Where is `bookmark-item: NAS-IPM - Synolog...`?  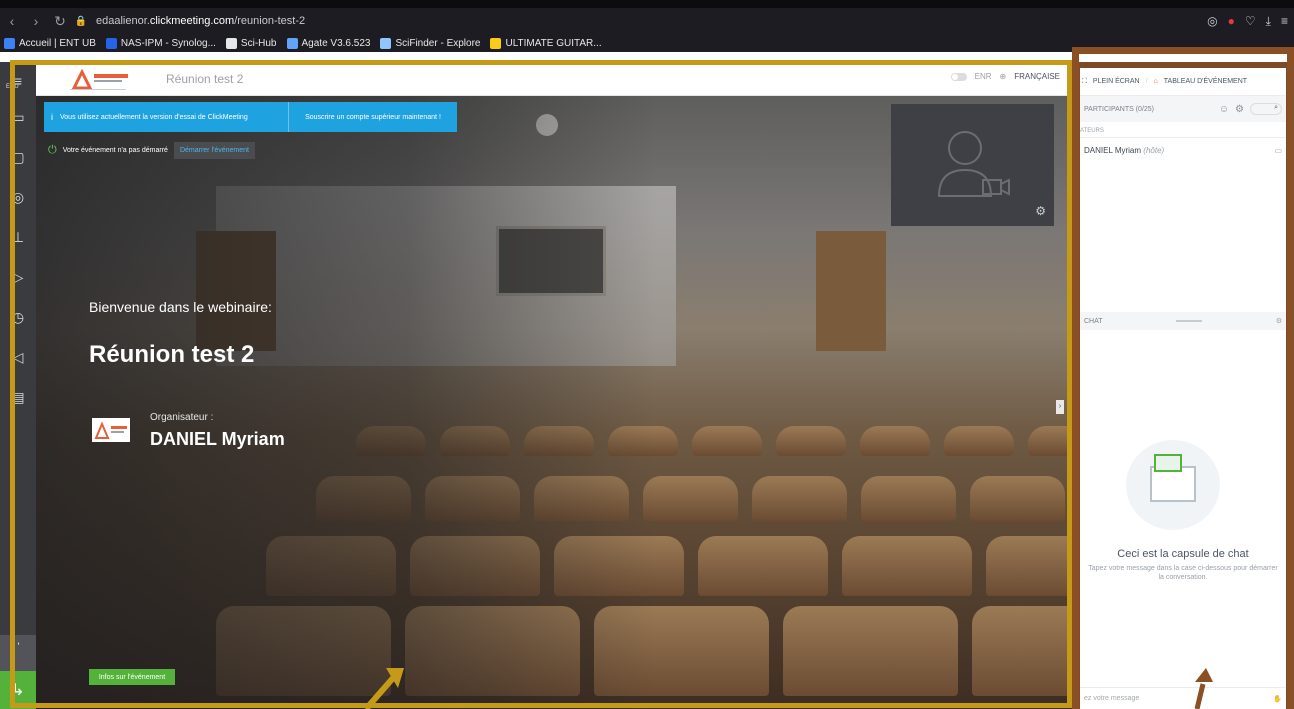
bookmark-item: NAS-IPM - Synolog... is located at coordinates (160, 43).